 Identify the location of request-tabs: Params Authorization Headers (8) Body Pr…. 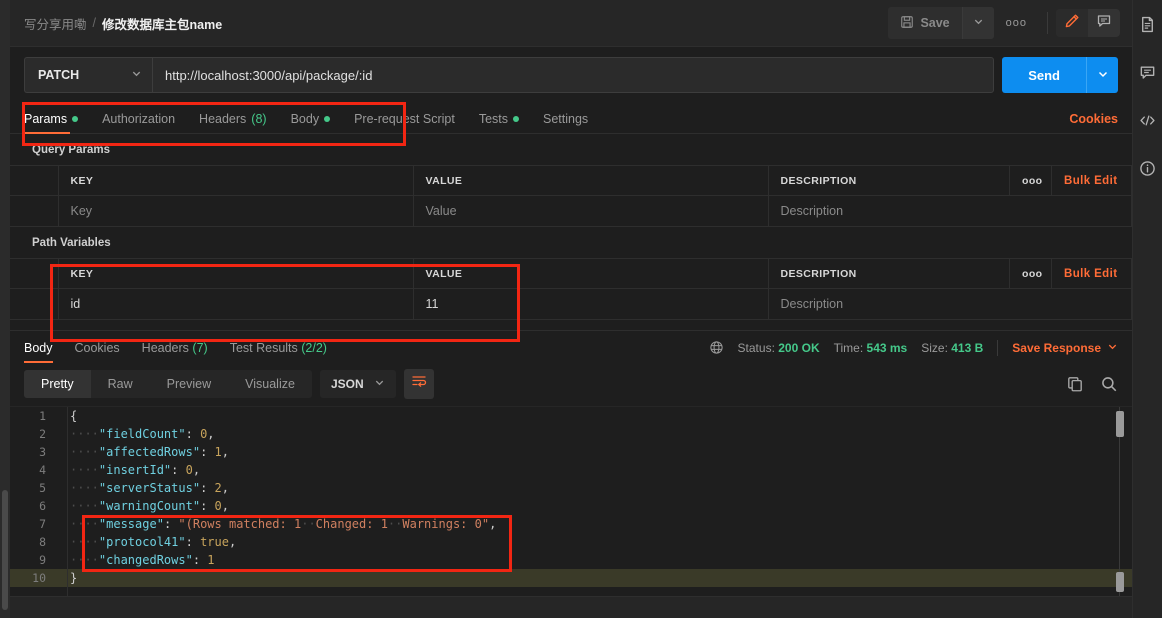
(571, 118).